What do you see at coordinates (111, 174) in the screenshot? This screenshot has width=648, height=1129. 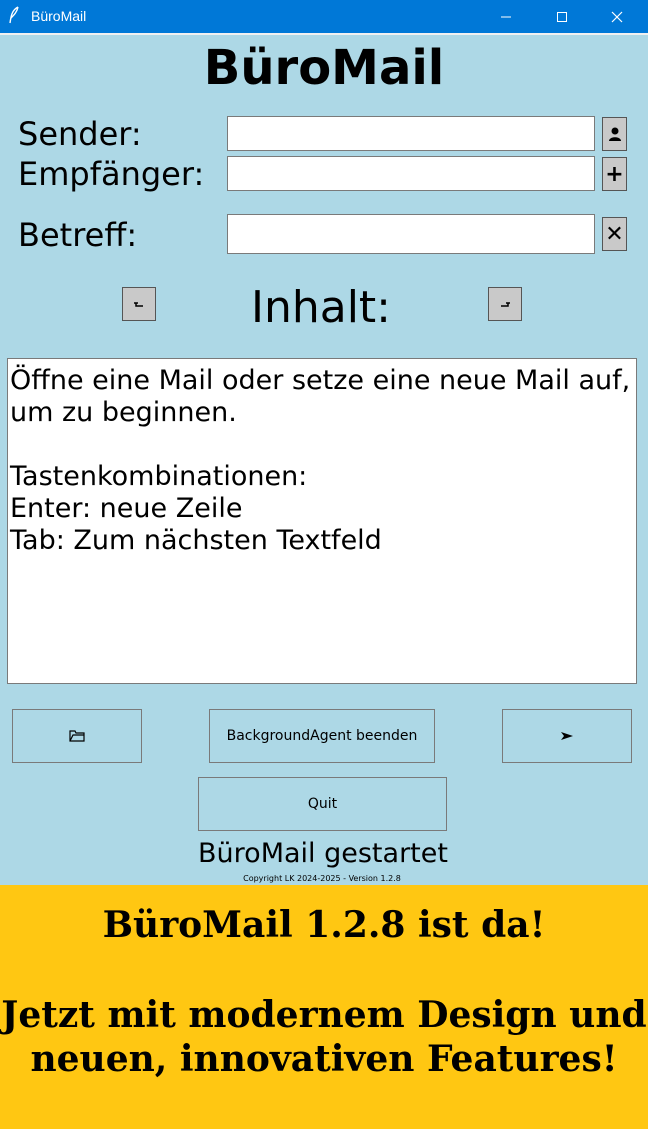 I see `recipient-label: Empfänger:` at bounding box center [111, 174].